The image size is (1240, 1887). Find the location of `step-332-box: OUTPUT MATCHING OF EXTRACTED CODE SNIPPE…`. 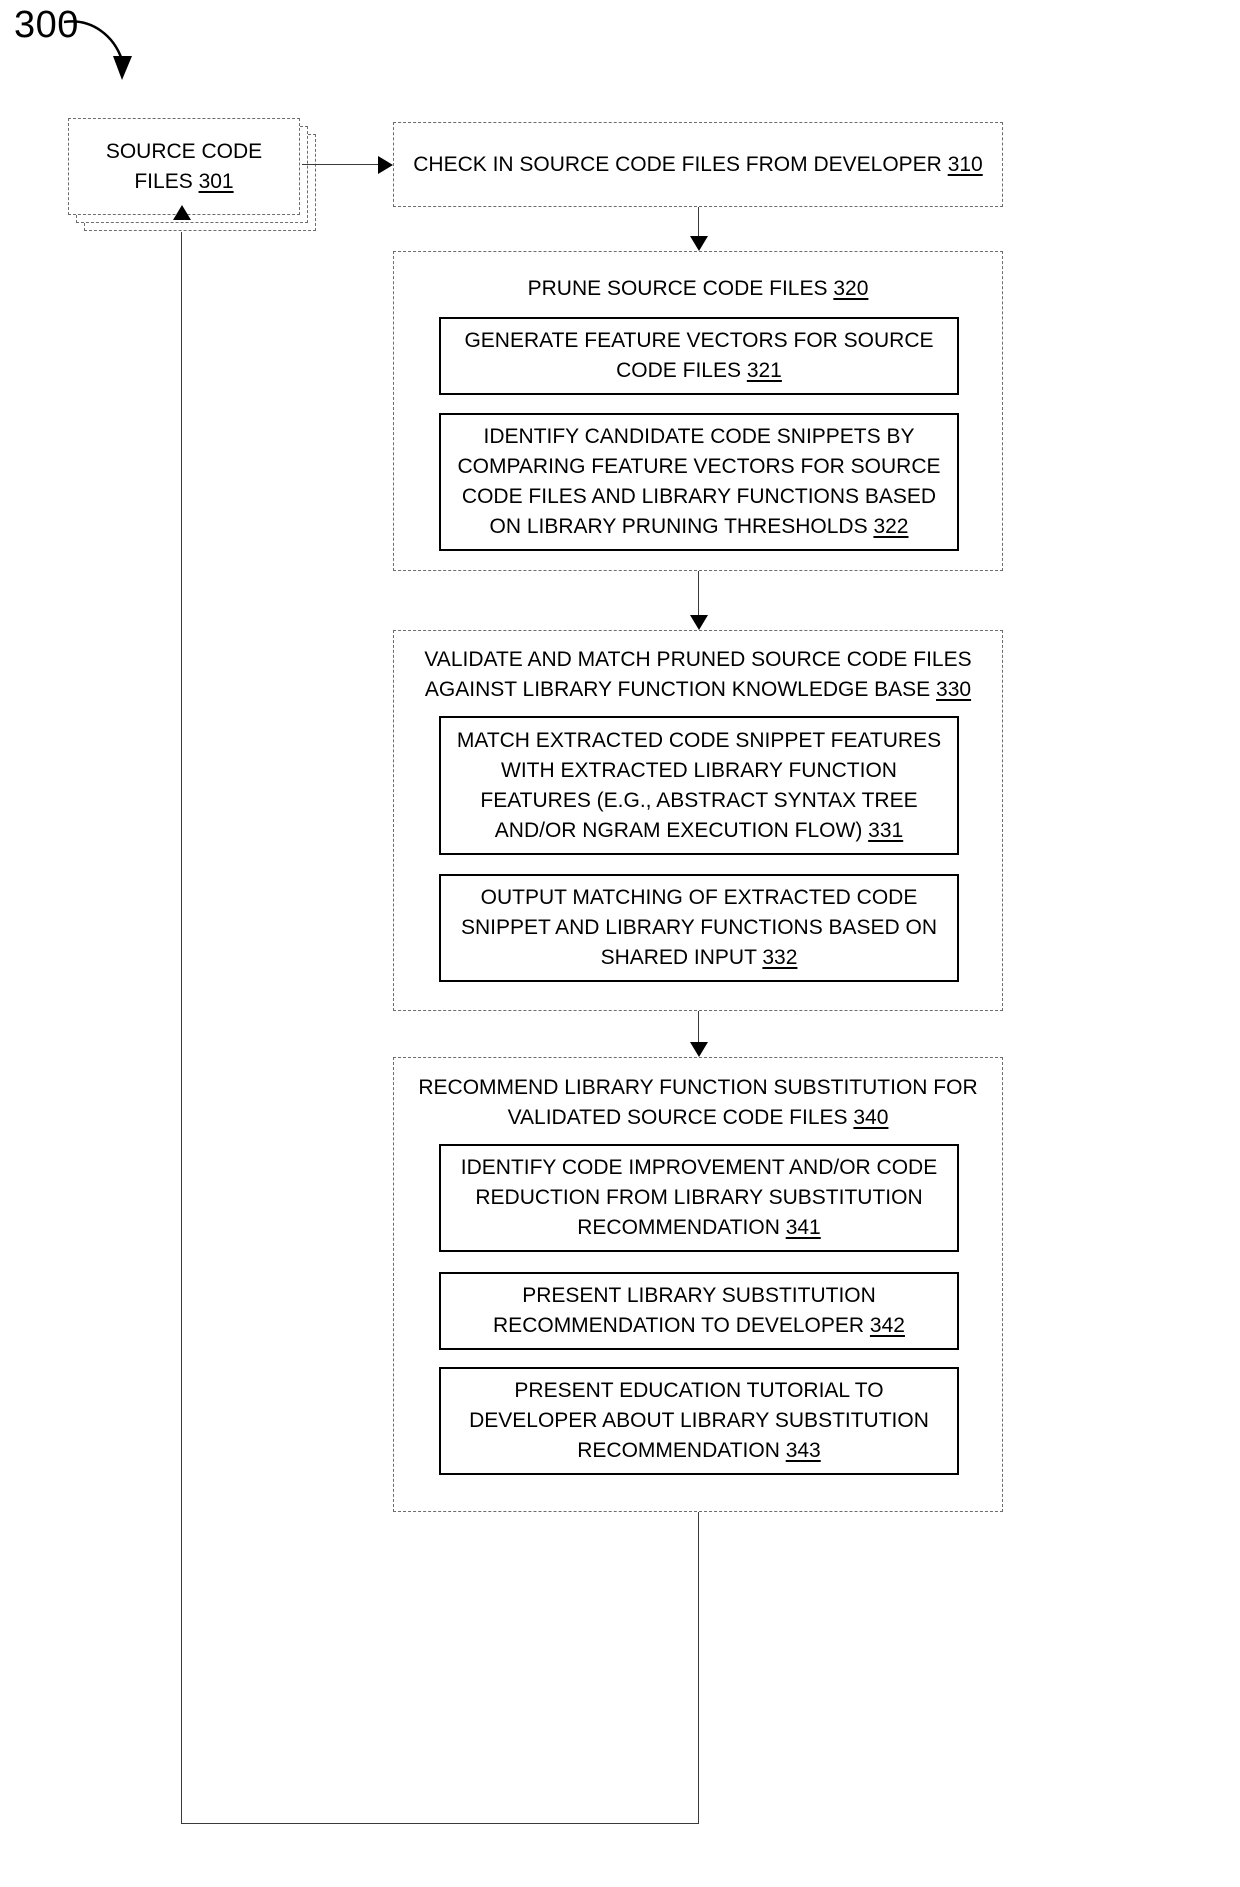

step-332-box: OUTPUT MATCHING OF EXTRACTED CODE SNIPPE… is located at coordinates (699, 928).